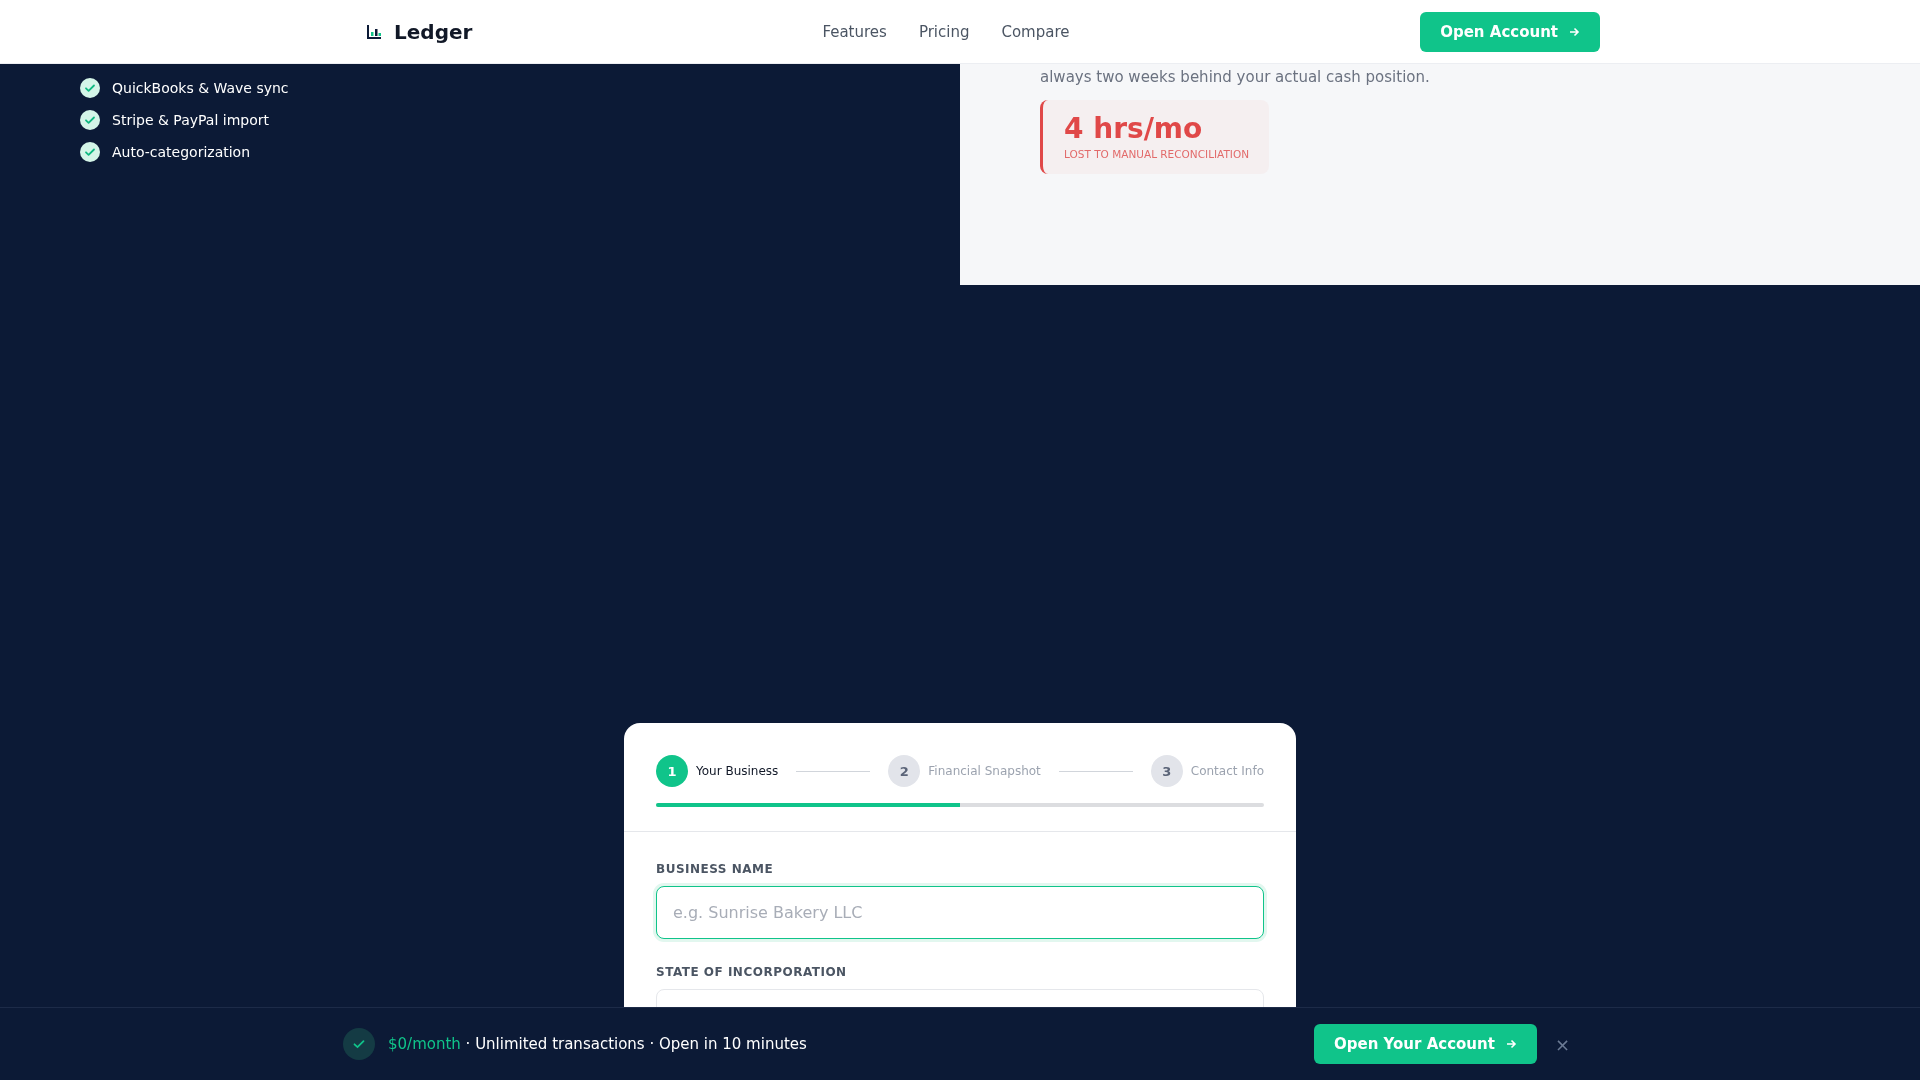 The height and width of the screenshot is (1080, 1920). What do you see at coordinates (190, 120) in the screenshot?
I see `feature-text: Stripe & PayPal import` at bounding box center [190, 120].